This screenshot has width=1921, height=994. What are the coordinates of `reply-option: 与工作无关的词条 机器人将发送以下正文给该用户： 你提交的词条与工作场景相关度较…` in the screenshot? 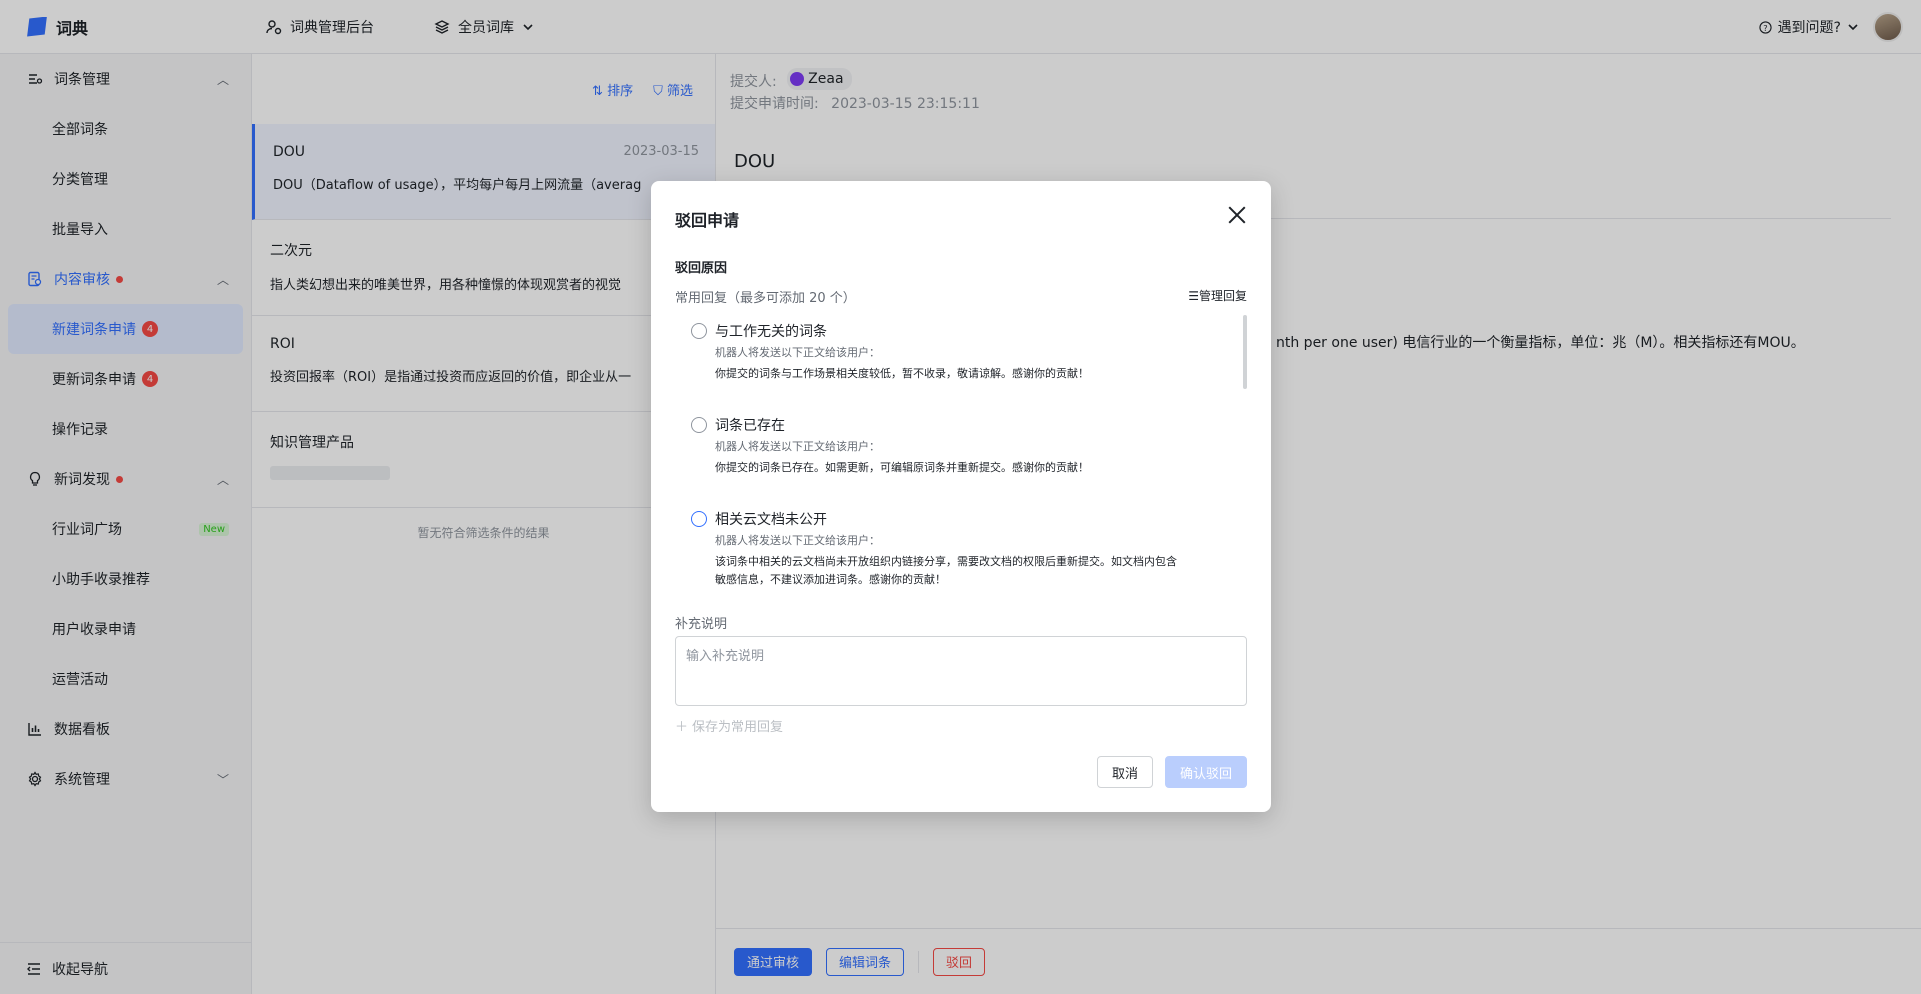 It's located at (961, 358).